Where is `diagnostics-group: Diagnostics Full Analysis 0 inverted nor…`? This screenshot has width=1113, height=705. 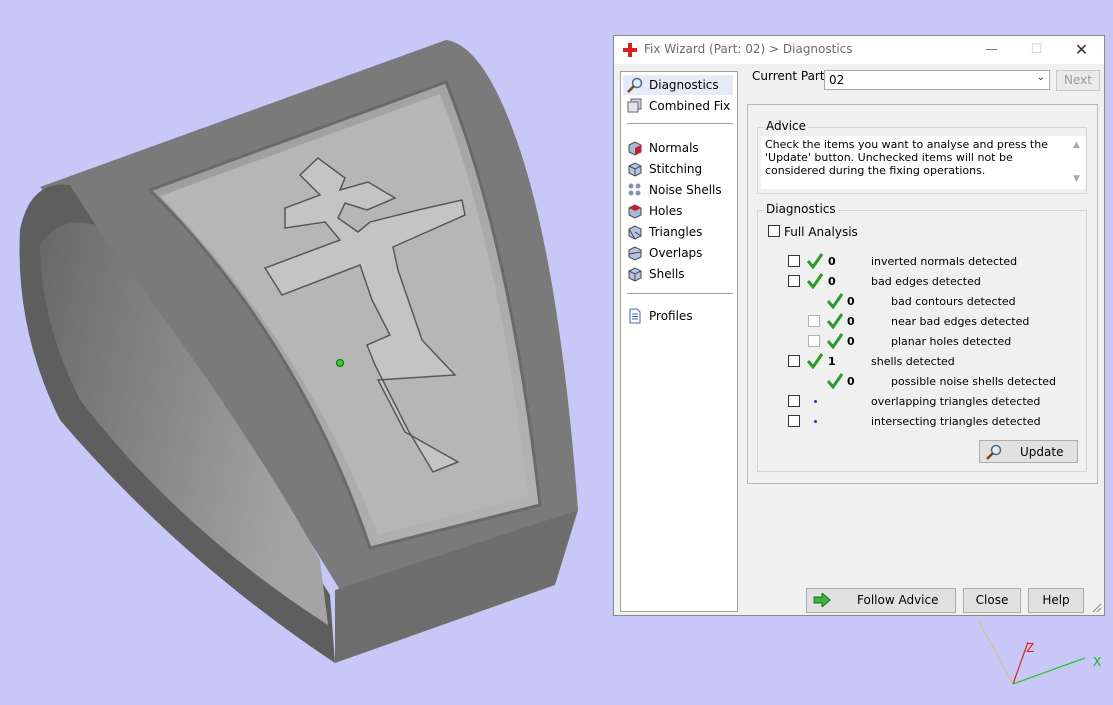 diagnostics-group: Diagnostics Full Analysis 0 inverted nor… is located at coordinates (922, 337).